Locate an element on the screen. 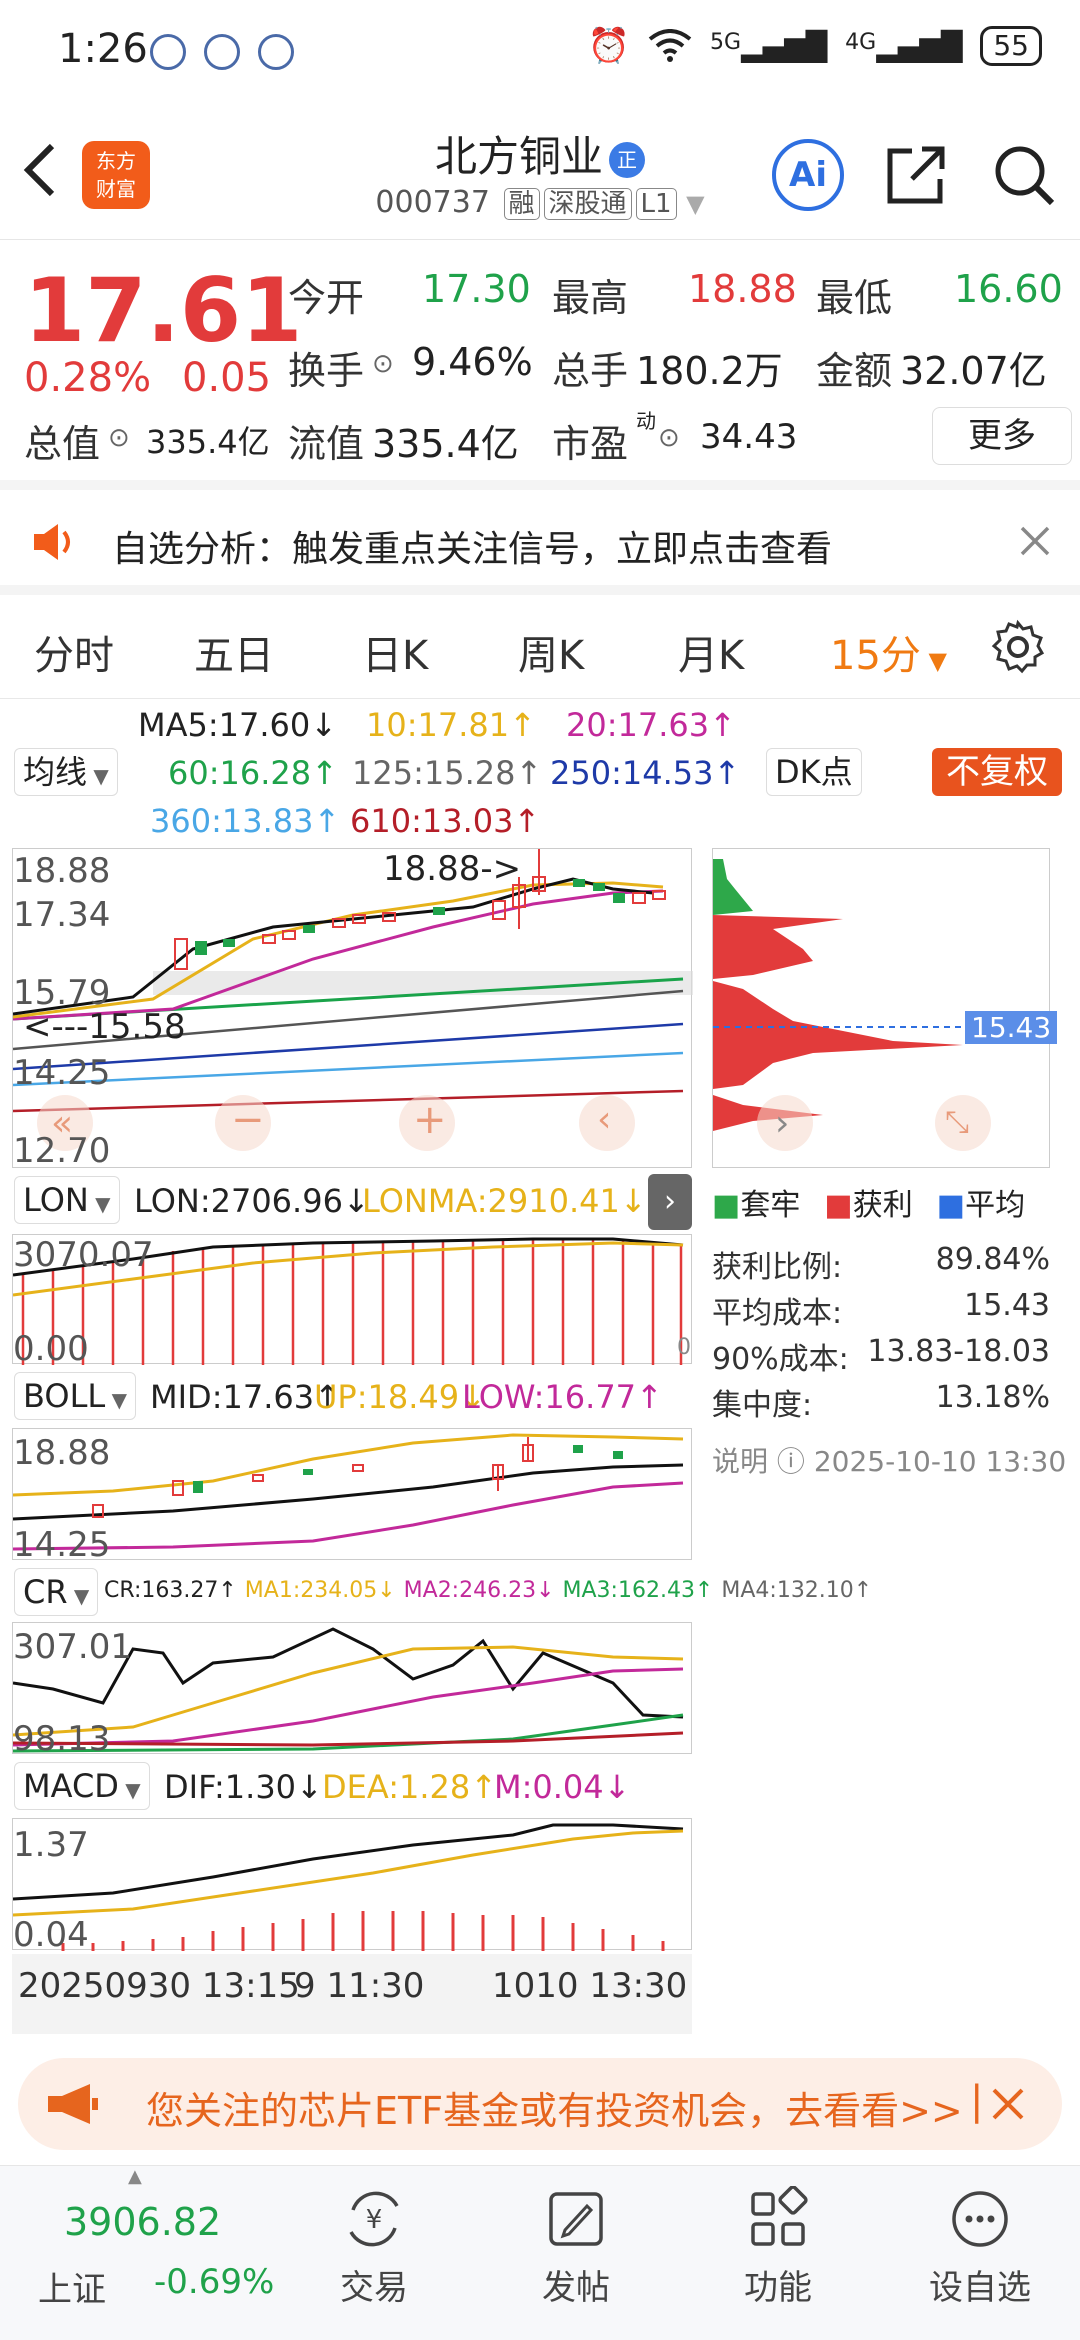 The height and width of the screenshot is (2340, 1080). tab-daily-k: 日K is located at coordinates (395, 652).